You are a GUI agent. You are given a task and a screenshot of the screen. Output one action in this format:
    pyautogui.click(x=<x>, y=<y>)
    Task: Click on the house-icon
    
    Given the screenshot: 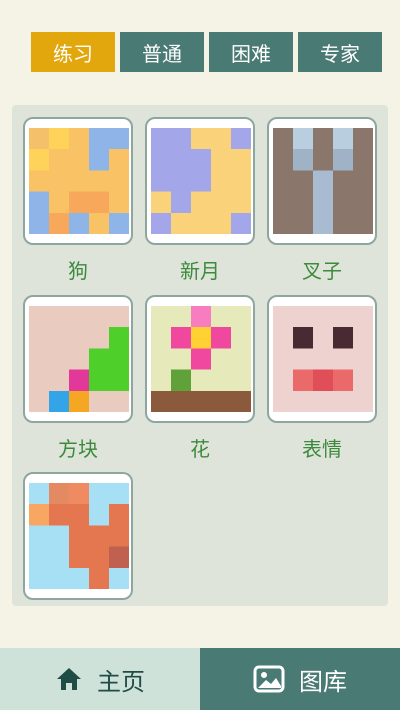 What is the action you would take?
    pyautogui.click(x=69, y=679)
    